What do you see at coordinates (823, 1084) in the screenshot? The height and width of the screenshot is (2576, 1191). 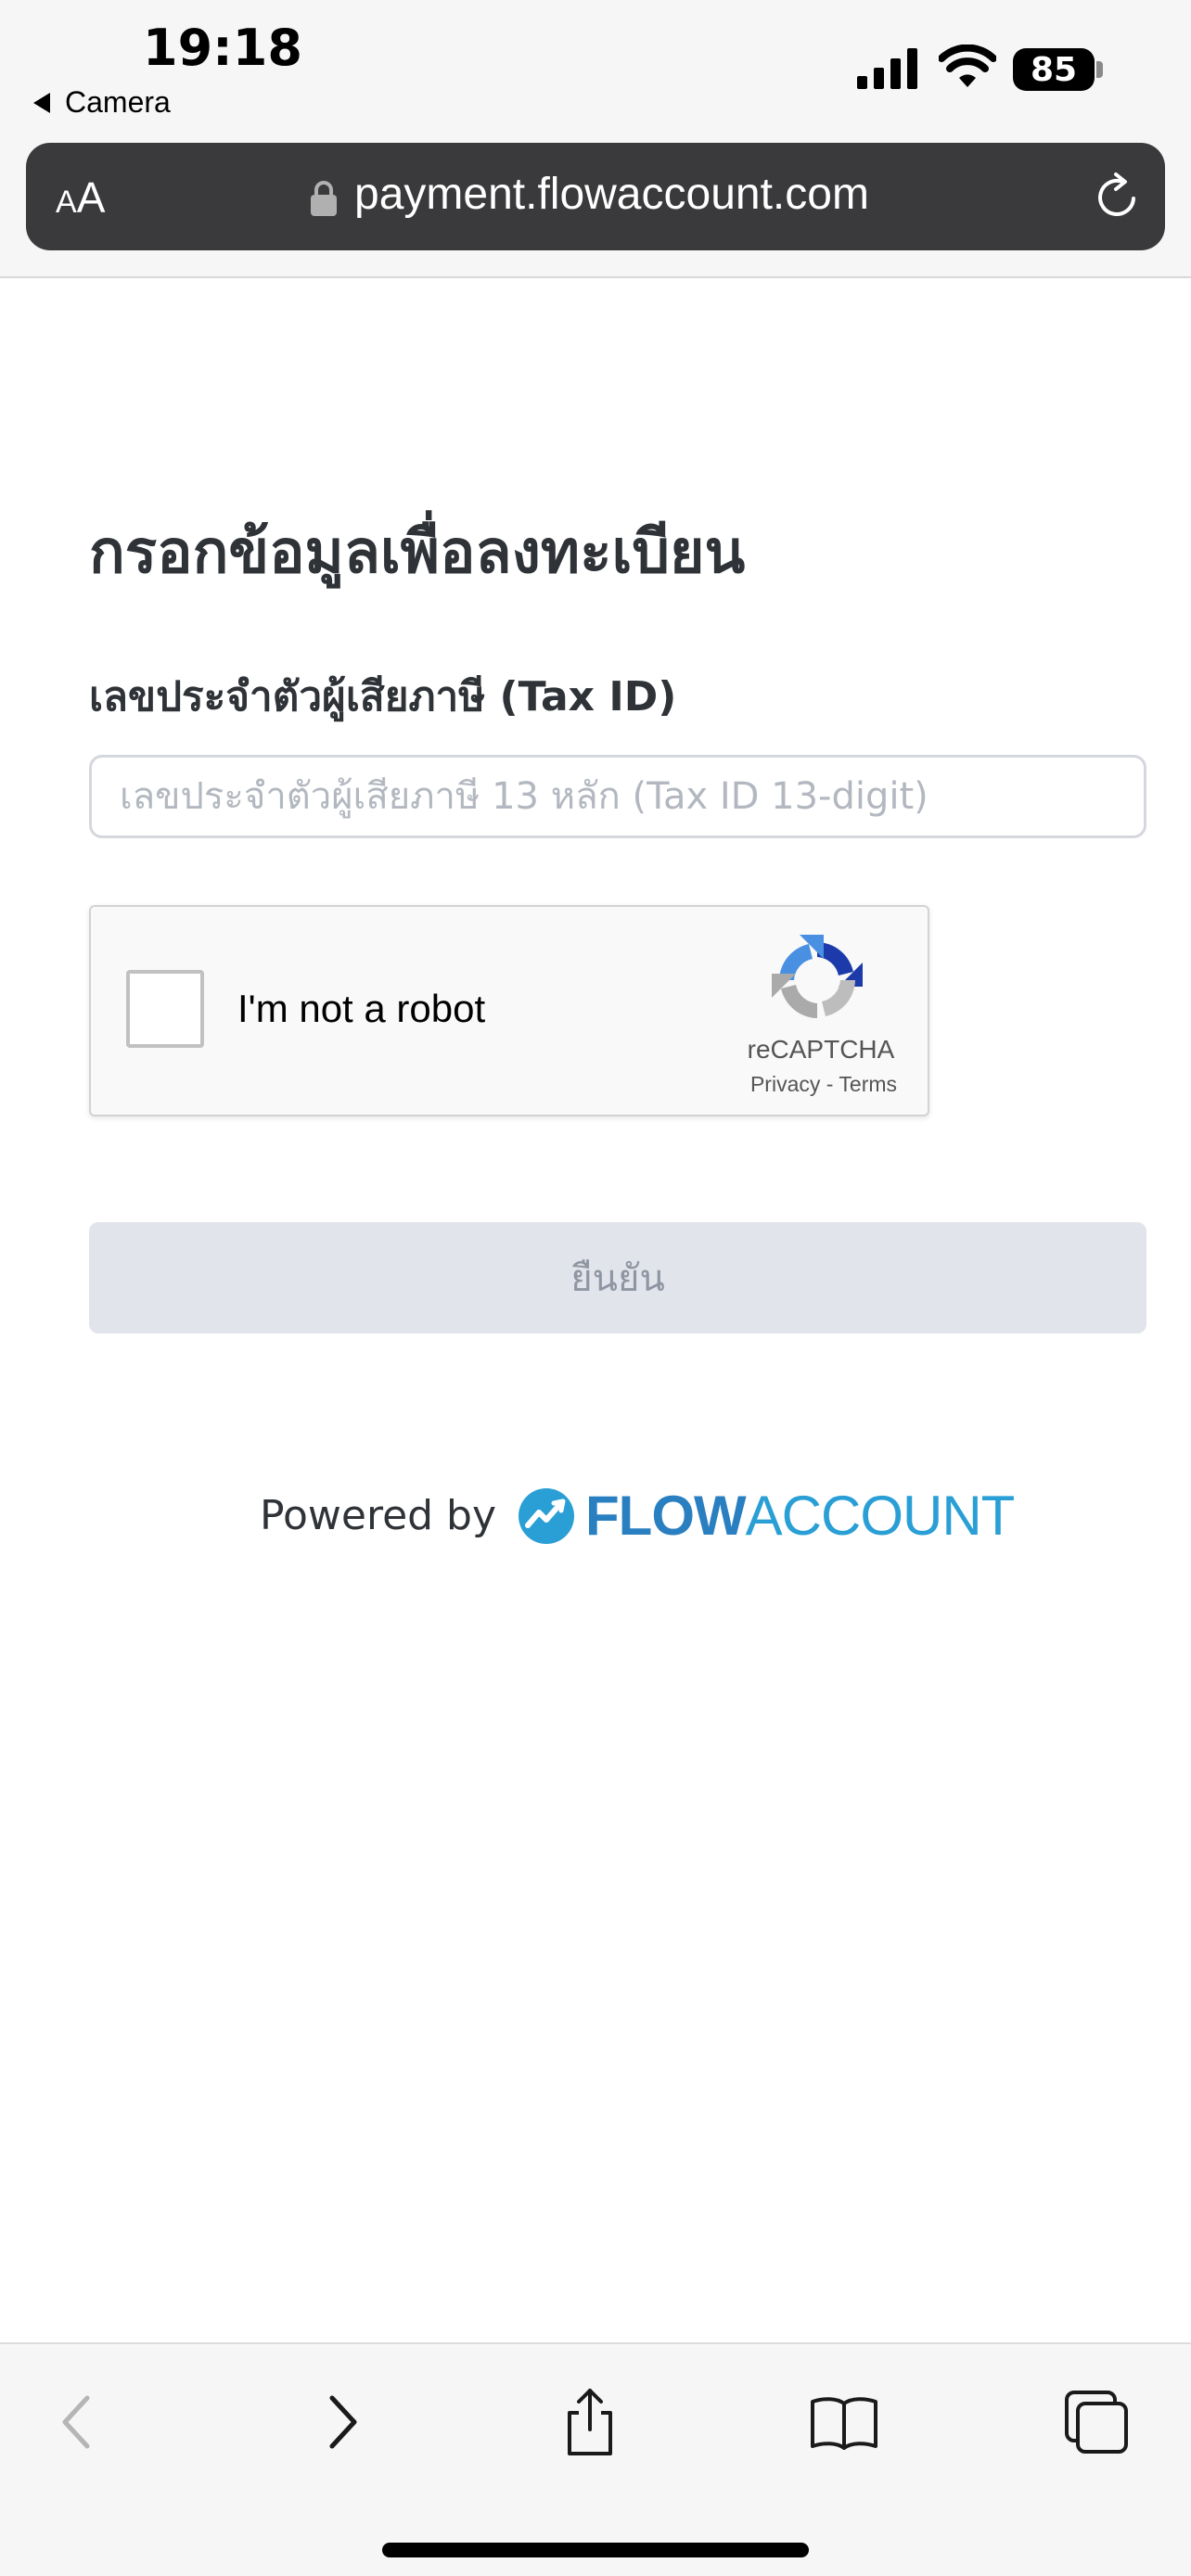 I see `recaptcha-links: Privacy - Terms` at bounding box center [823, 1084].